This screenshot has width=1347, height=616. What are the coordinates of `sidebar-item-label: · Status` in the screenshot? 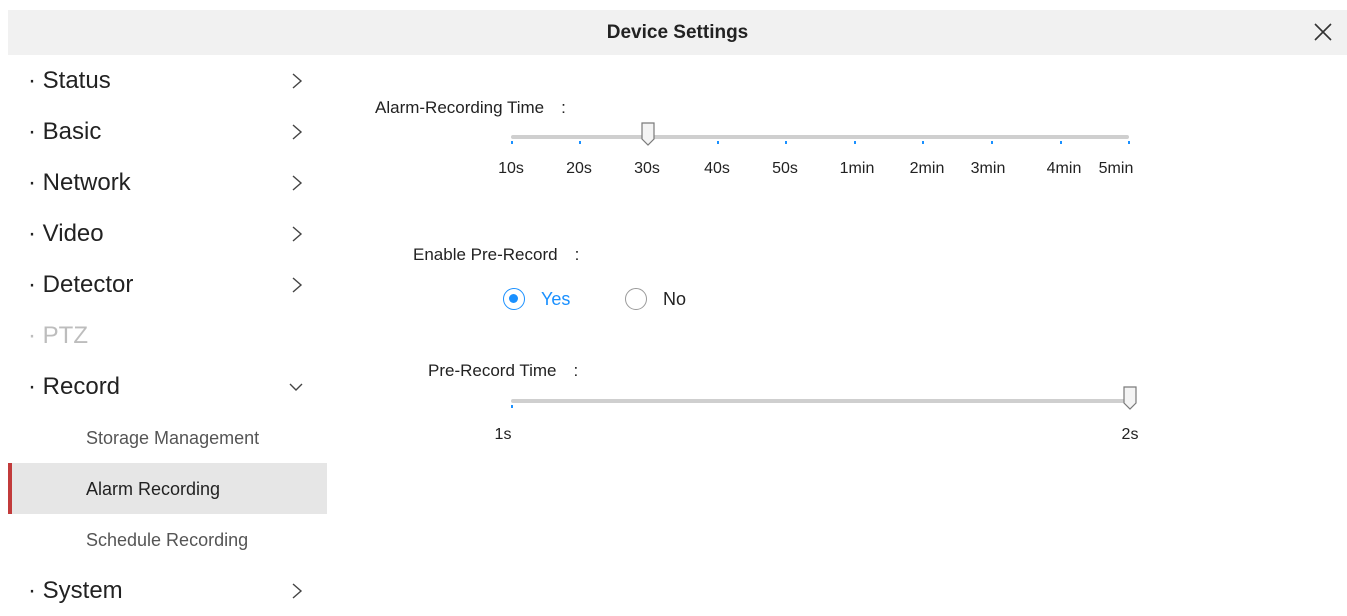 It's located at (69, 80).